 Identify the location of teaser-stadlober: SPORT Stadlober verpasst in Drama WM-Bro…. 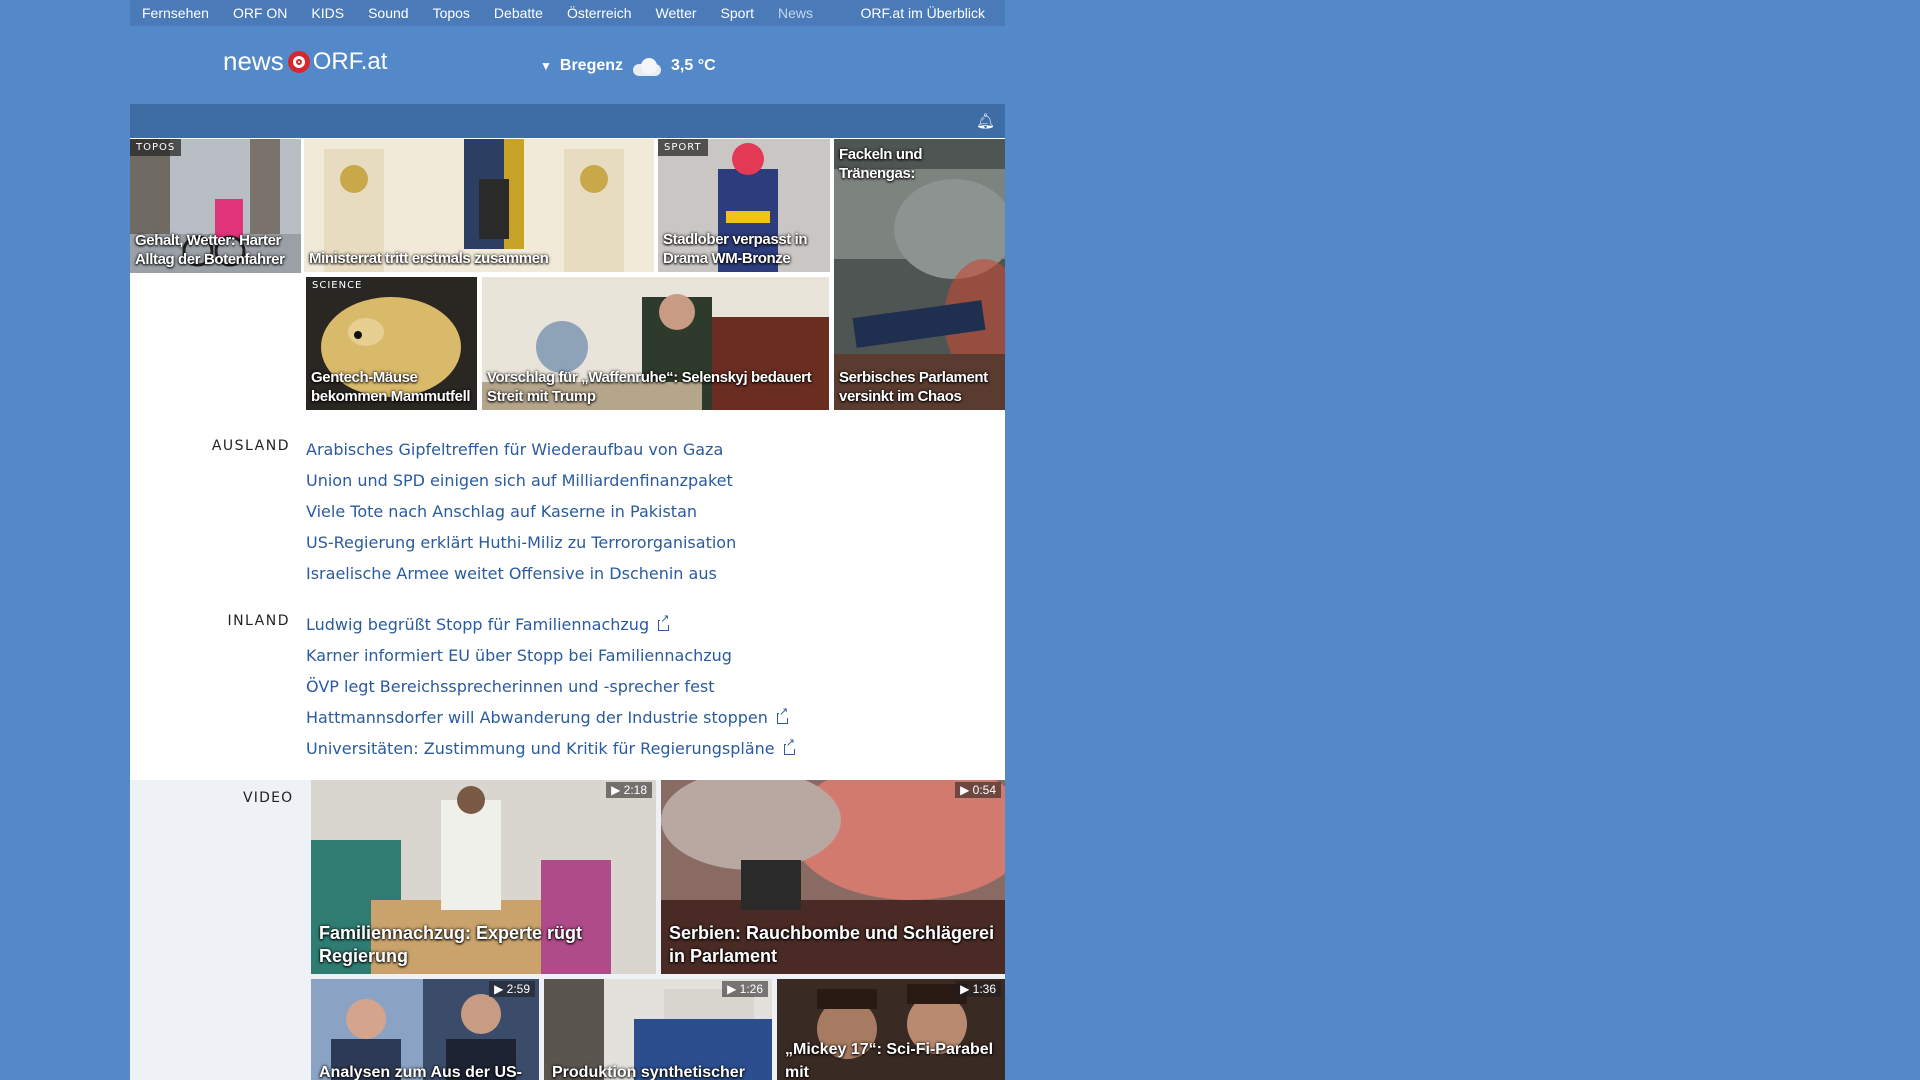
(744, 205).